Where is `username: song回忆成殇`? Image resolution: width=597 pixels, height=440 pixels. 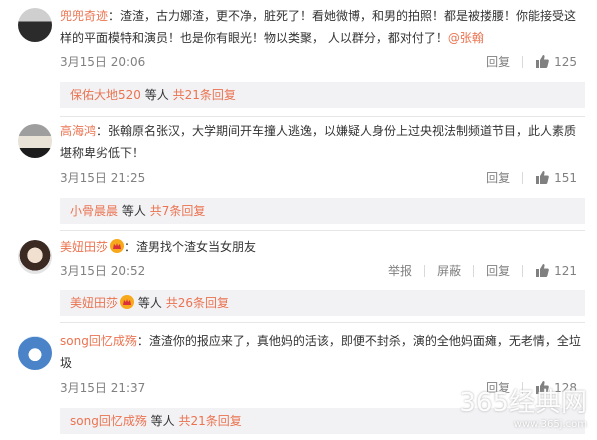 username: song回忆成殇 is located at coordinates (98, 341).